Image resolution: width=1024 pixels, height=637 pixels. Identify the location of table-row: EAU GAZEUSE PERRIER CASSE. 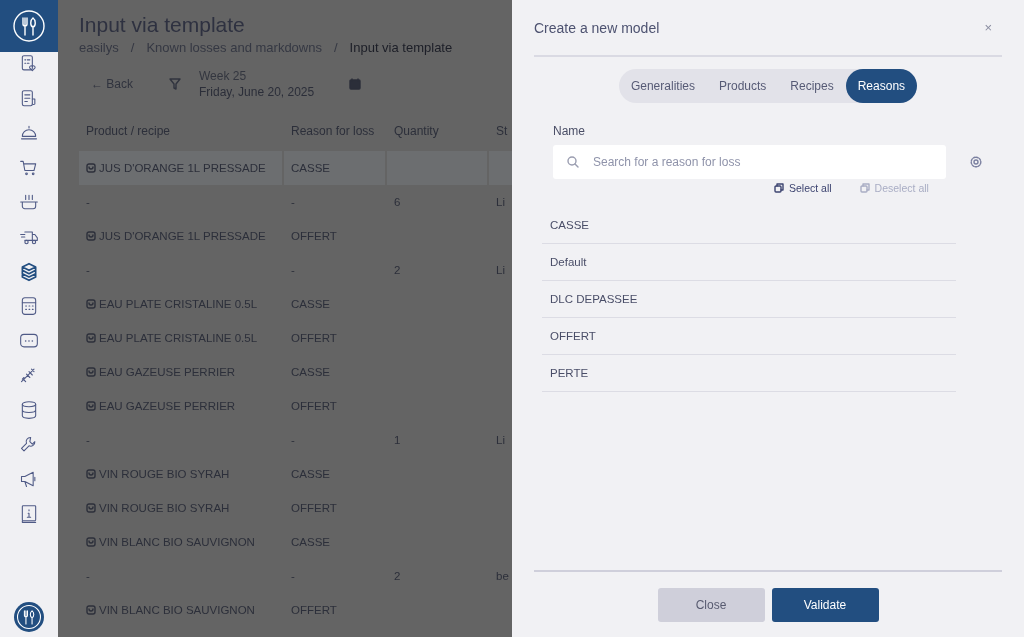
(295, 372).